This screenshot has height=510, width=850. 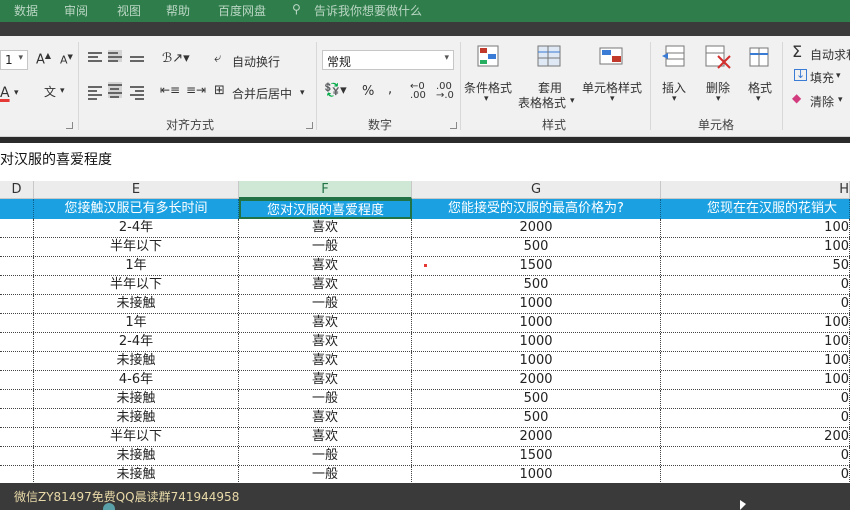 What do you see at coordinates (674, 99) in the screenshot?
I see `insert-dropdown: ▾` at bounding box center [674, 99].